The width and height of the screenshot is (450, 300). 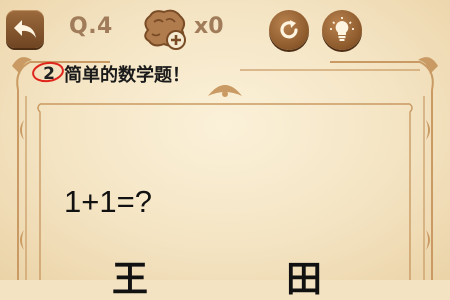 What do you see at coordinates (127, 75) in the screenshot?
I see `question-text: 简单的数学题！` at bounding box center [127, 75].